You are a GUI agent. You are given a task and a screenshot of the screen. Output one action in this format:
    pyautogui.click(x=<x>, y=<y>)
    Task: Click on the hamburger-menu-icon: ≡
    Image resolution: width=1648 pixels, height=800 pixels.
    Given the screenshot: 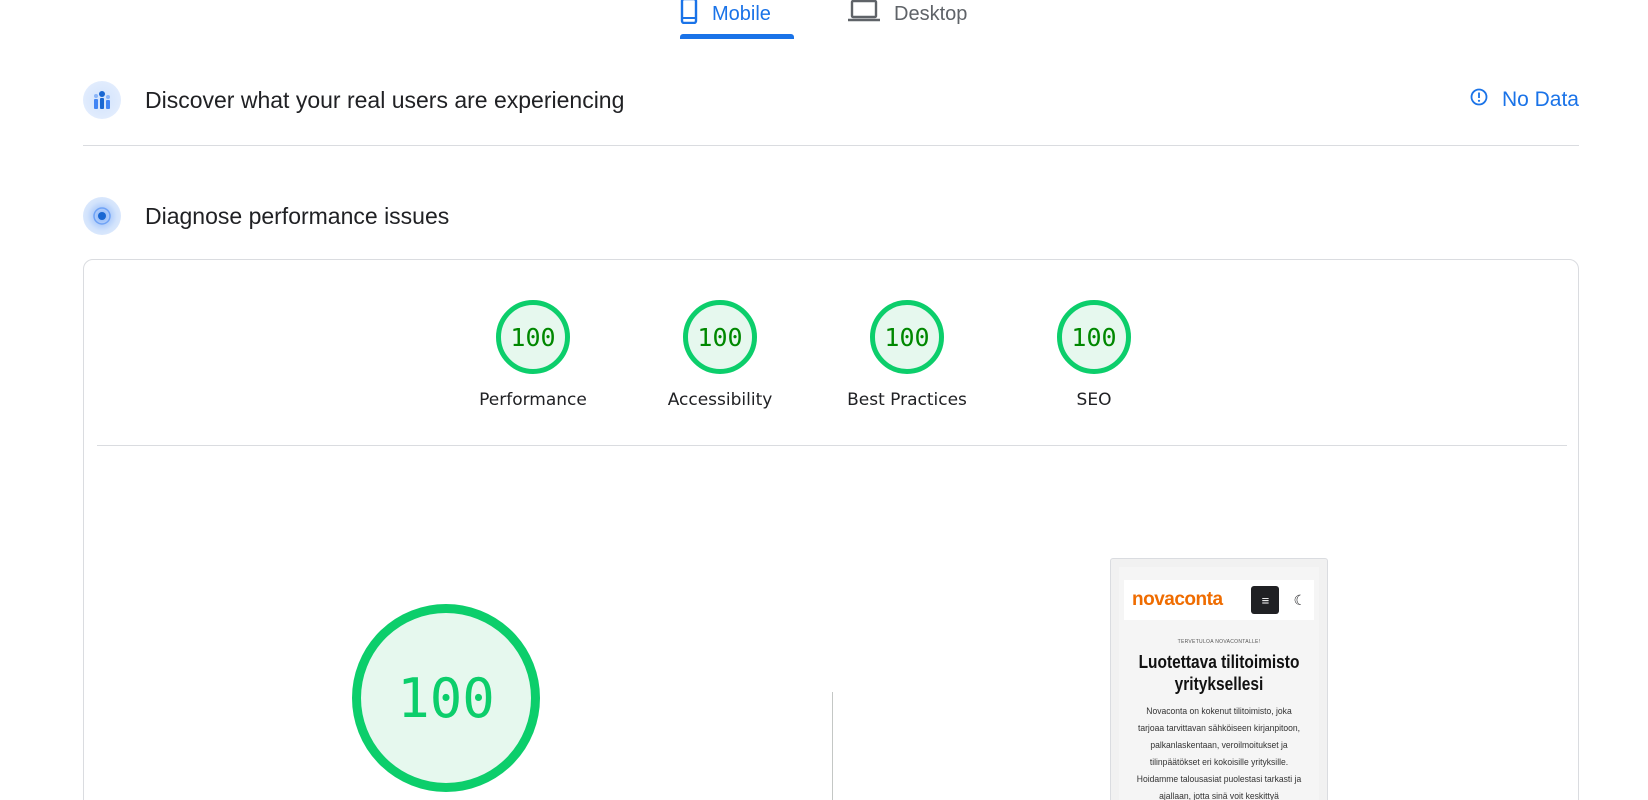 What is the action you would take?
    pyautogui.click(x=1265, y=600)
    